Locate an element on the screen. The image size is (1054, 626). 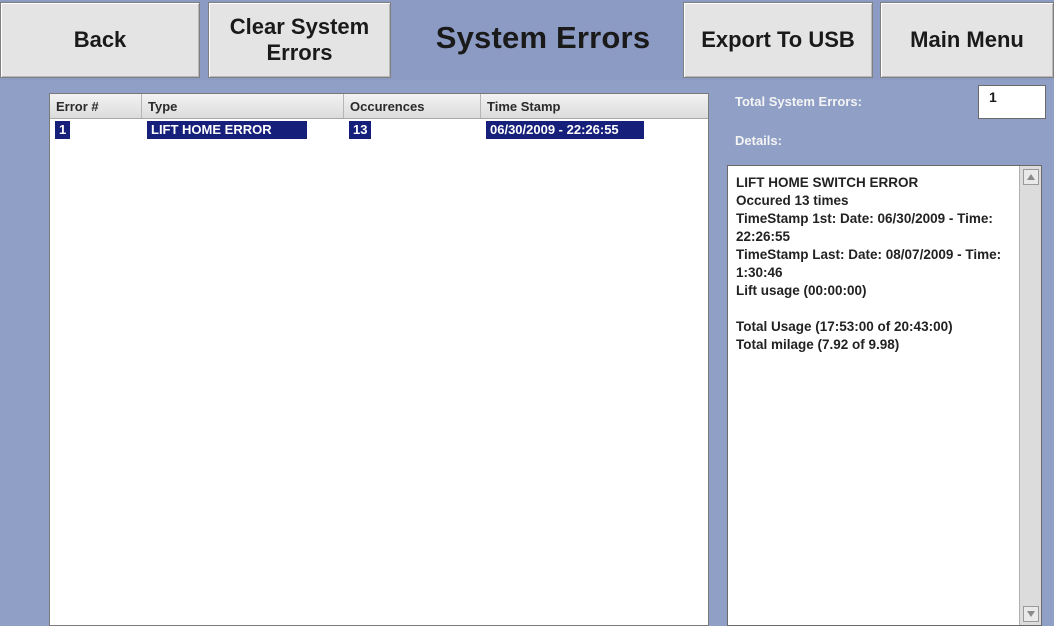
details-line: TimeStamp Last: Date: 08/07/2009 - Time: is located at coordinates (869, 254).